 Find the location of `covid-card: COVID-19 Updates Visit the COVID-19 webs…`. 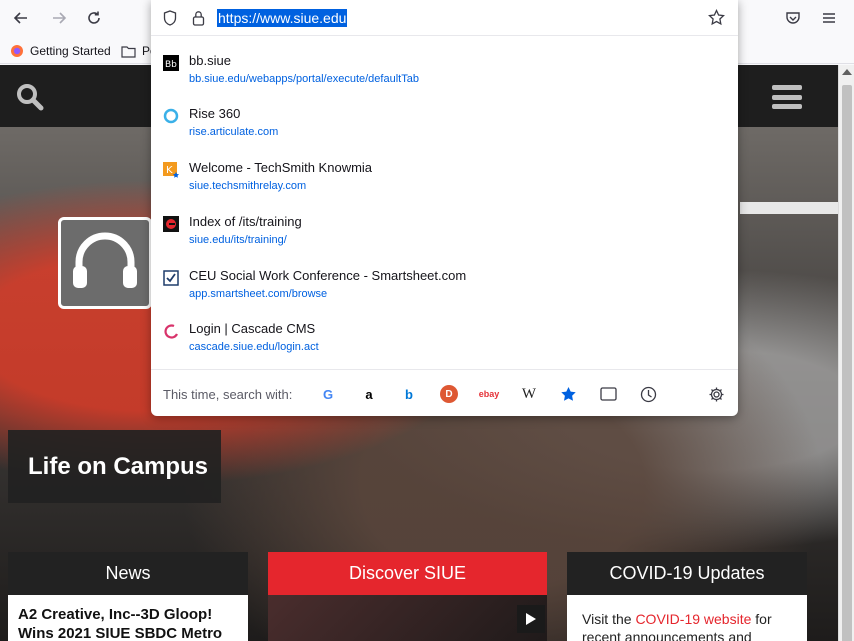

covid-card: COVID-19 Updates Visit the COVID-19 webs… is located at coordinates (687, 596).